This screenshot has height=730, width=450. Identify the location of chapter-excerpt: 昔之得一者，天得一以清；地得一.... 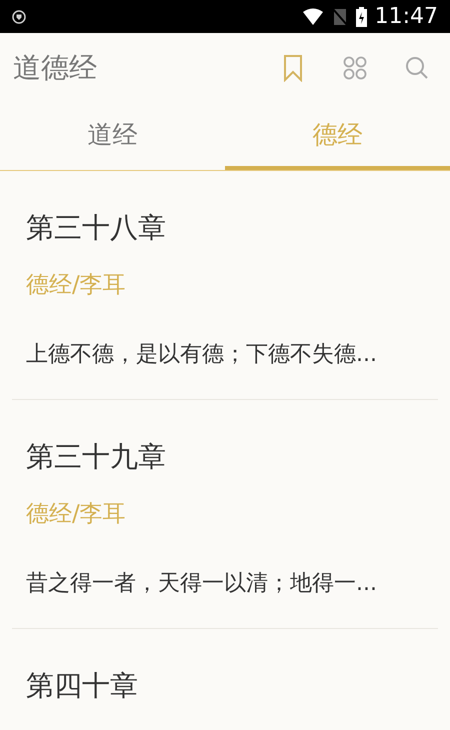
(202, 584).